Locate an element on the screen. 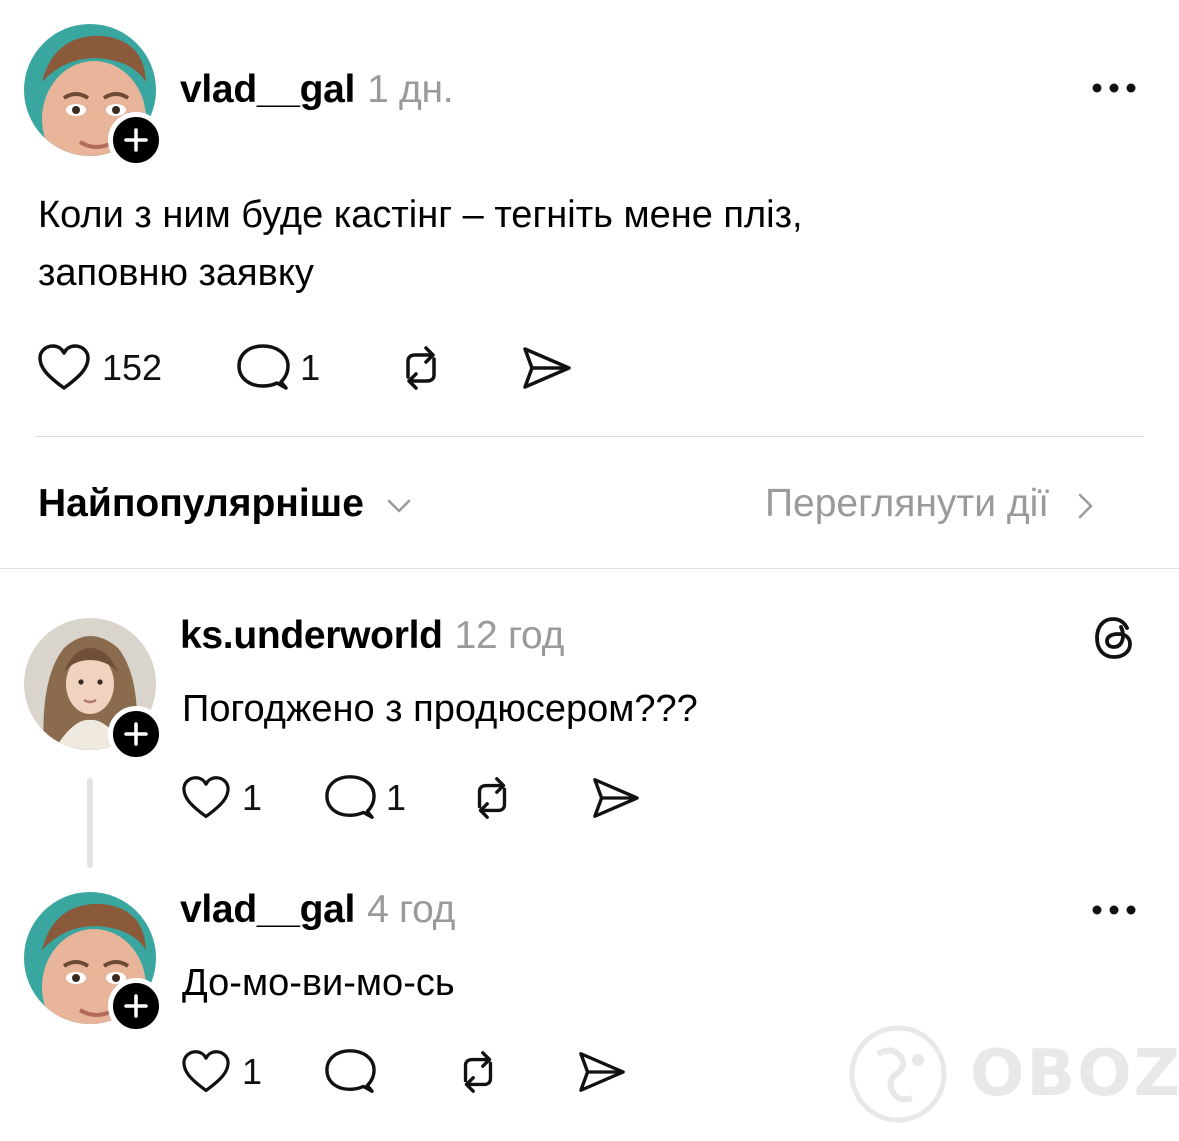 Image resolution: width=1179 pixels, height=1141 pixels. comment-author: vlad__gal 4 год is located at coordinates (317, 910).